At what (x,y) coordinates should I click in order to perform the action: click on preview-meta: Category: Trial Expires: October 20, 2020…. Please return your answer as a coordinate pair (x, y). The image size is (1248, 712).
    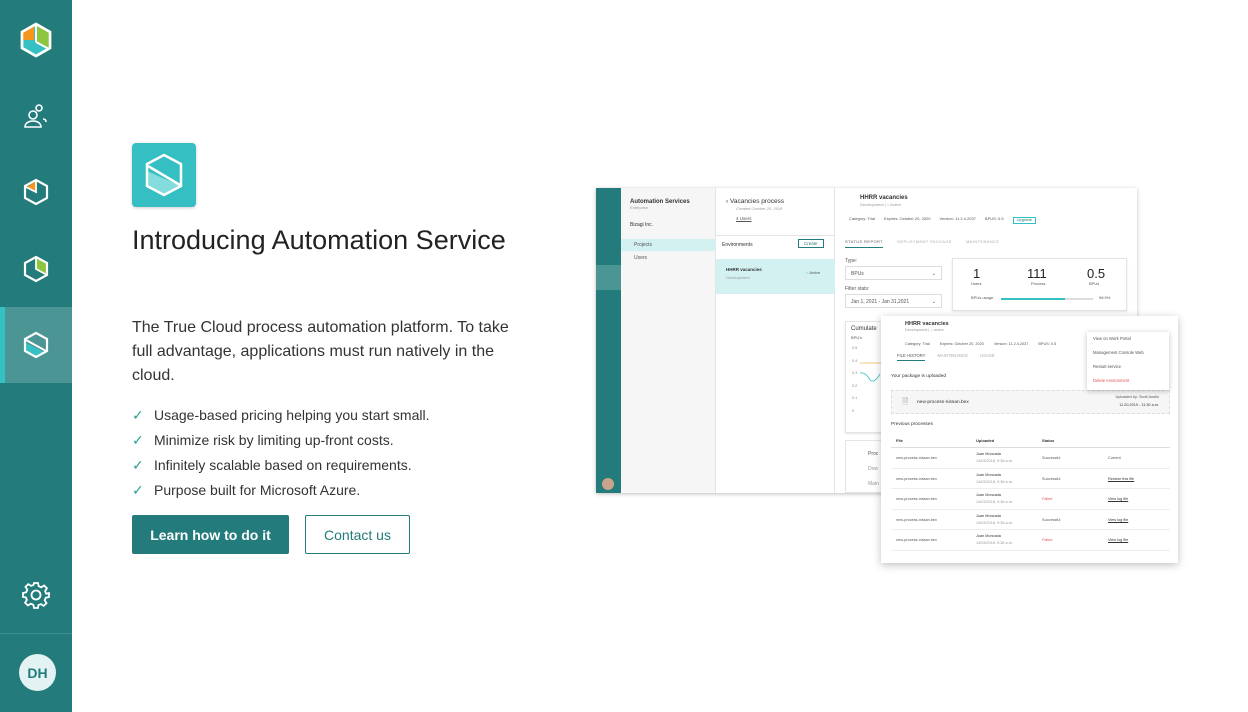
    Looking at the image, I should click on (942, 220).